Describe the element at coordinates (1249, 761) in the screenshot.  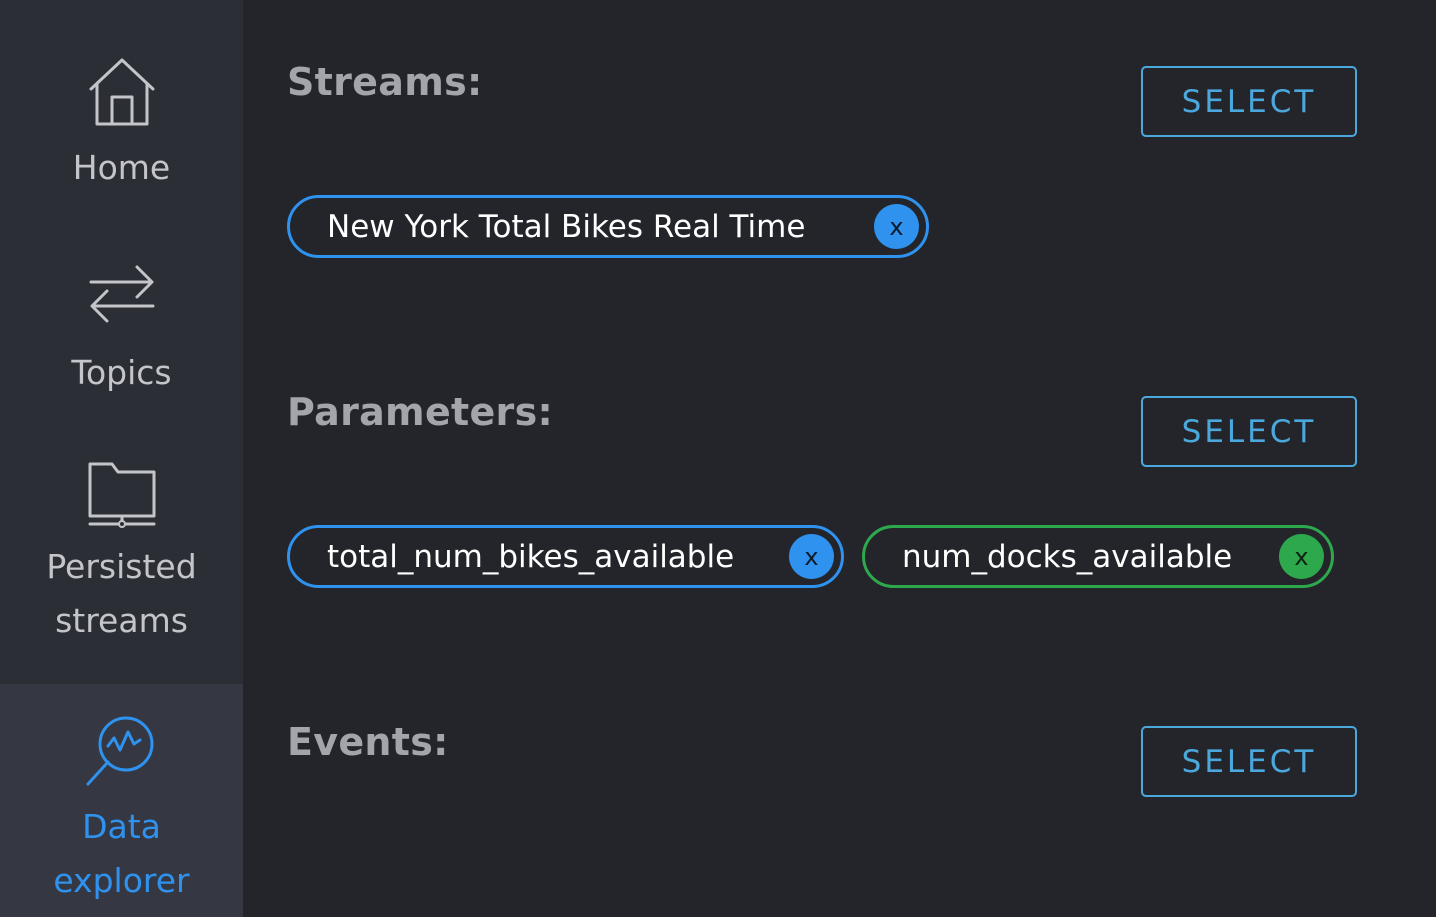
I see `events-select-button: SELECT` at that location.